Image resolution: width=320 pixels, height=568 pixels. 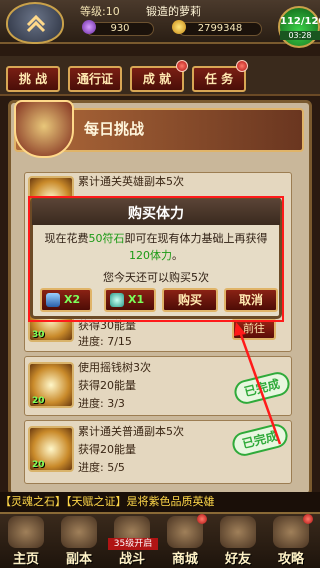 I want to click on nav-label: 商城, so click(x=184, y=559).